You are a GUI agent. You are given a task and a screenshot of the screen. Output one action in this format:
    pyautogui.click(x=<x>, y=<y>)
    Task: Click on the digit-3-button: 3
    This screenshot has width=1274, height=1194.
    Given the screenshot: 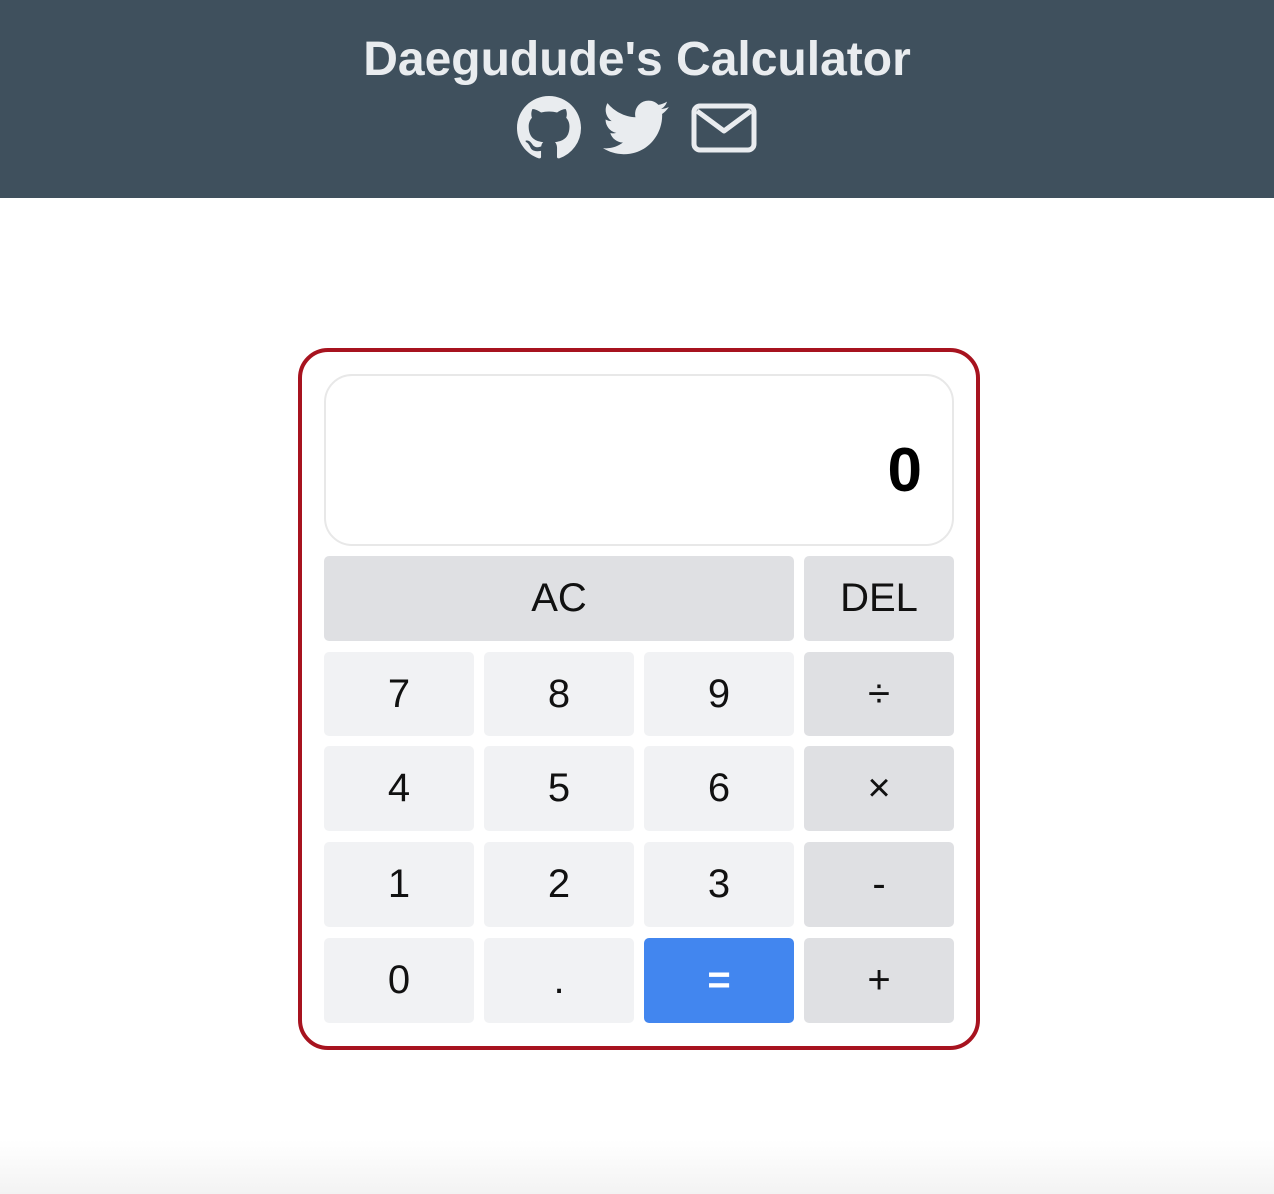 What is the action you would take?
    pyautogui.click(x=719, y=884)
    